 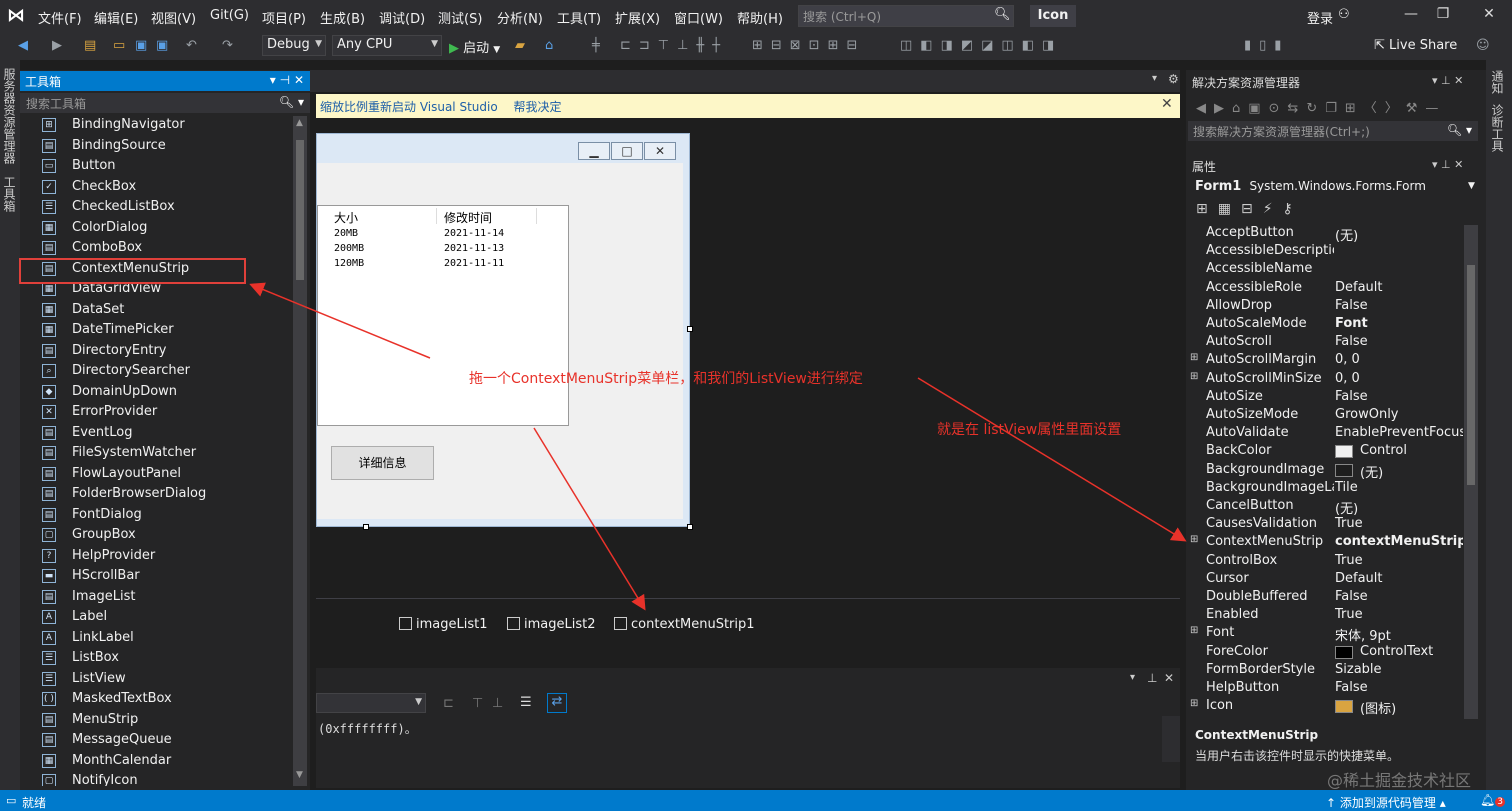 What do you see at coordinates (156, 639) in the screenshot?
I see `toolbox-item: A LinkLabel` at bounding box center [156, 639].